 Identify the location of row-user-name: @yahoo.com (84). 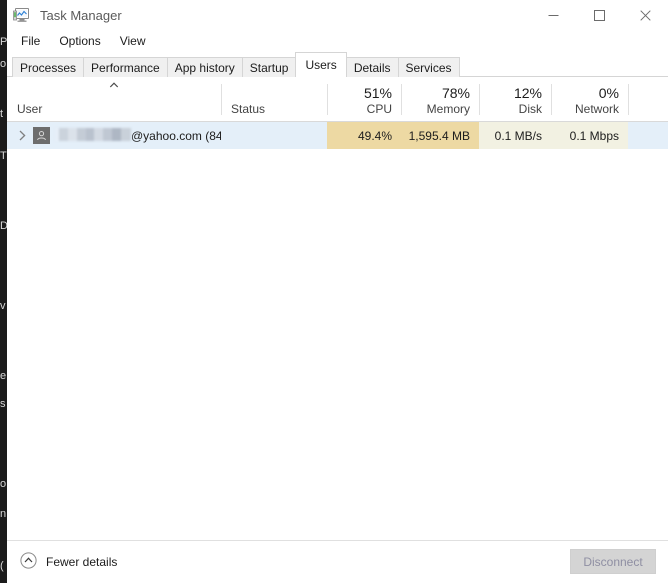
(138, 135).